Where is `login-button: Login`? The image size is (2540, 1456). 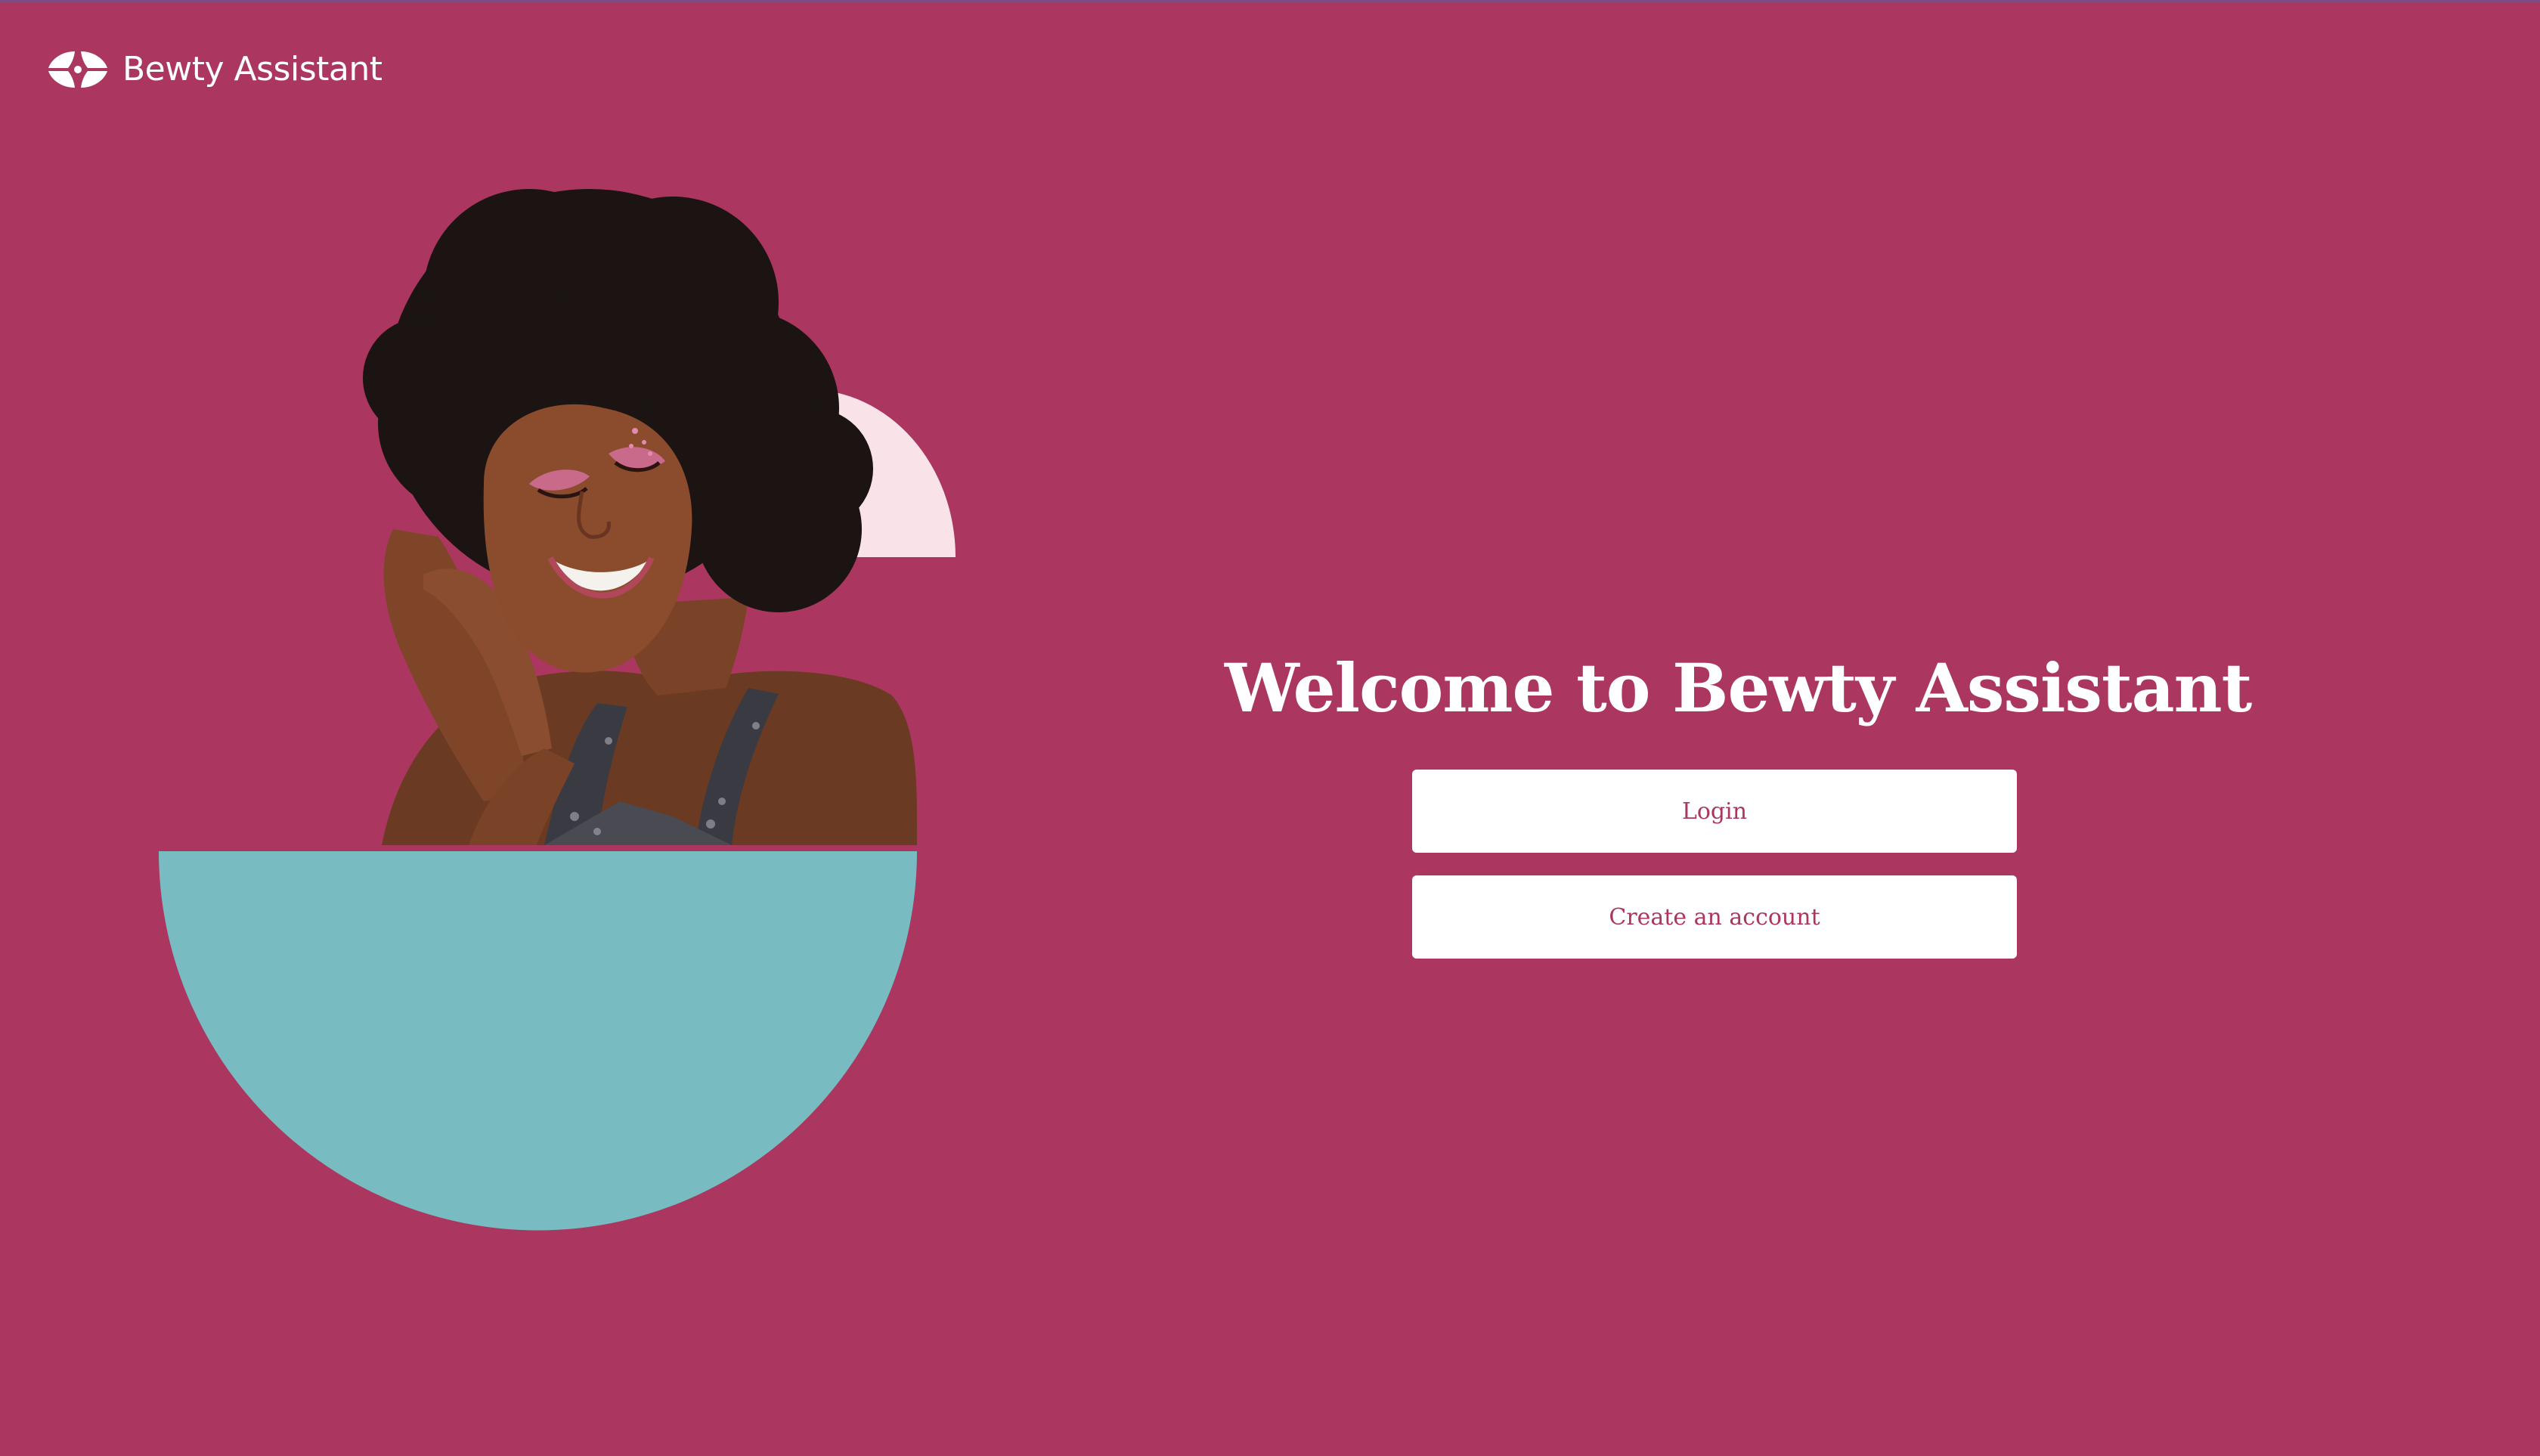 login-button: Login is located at coordinates (1714, 811).